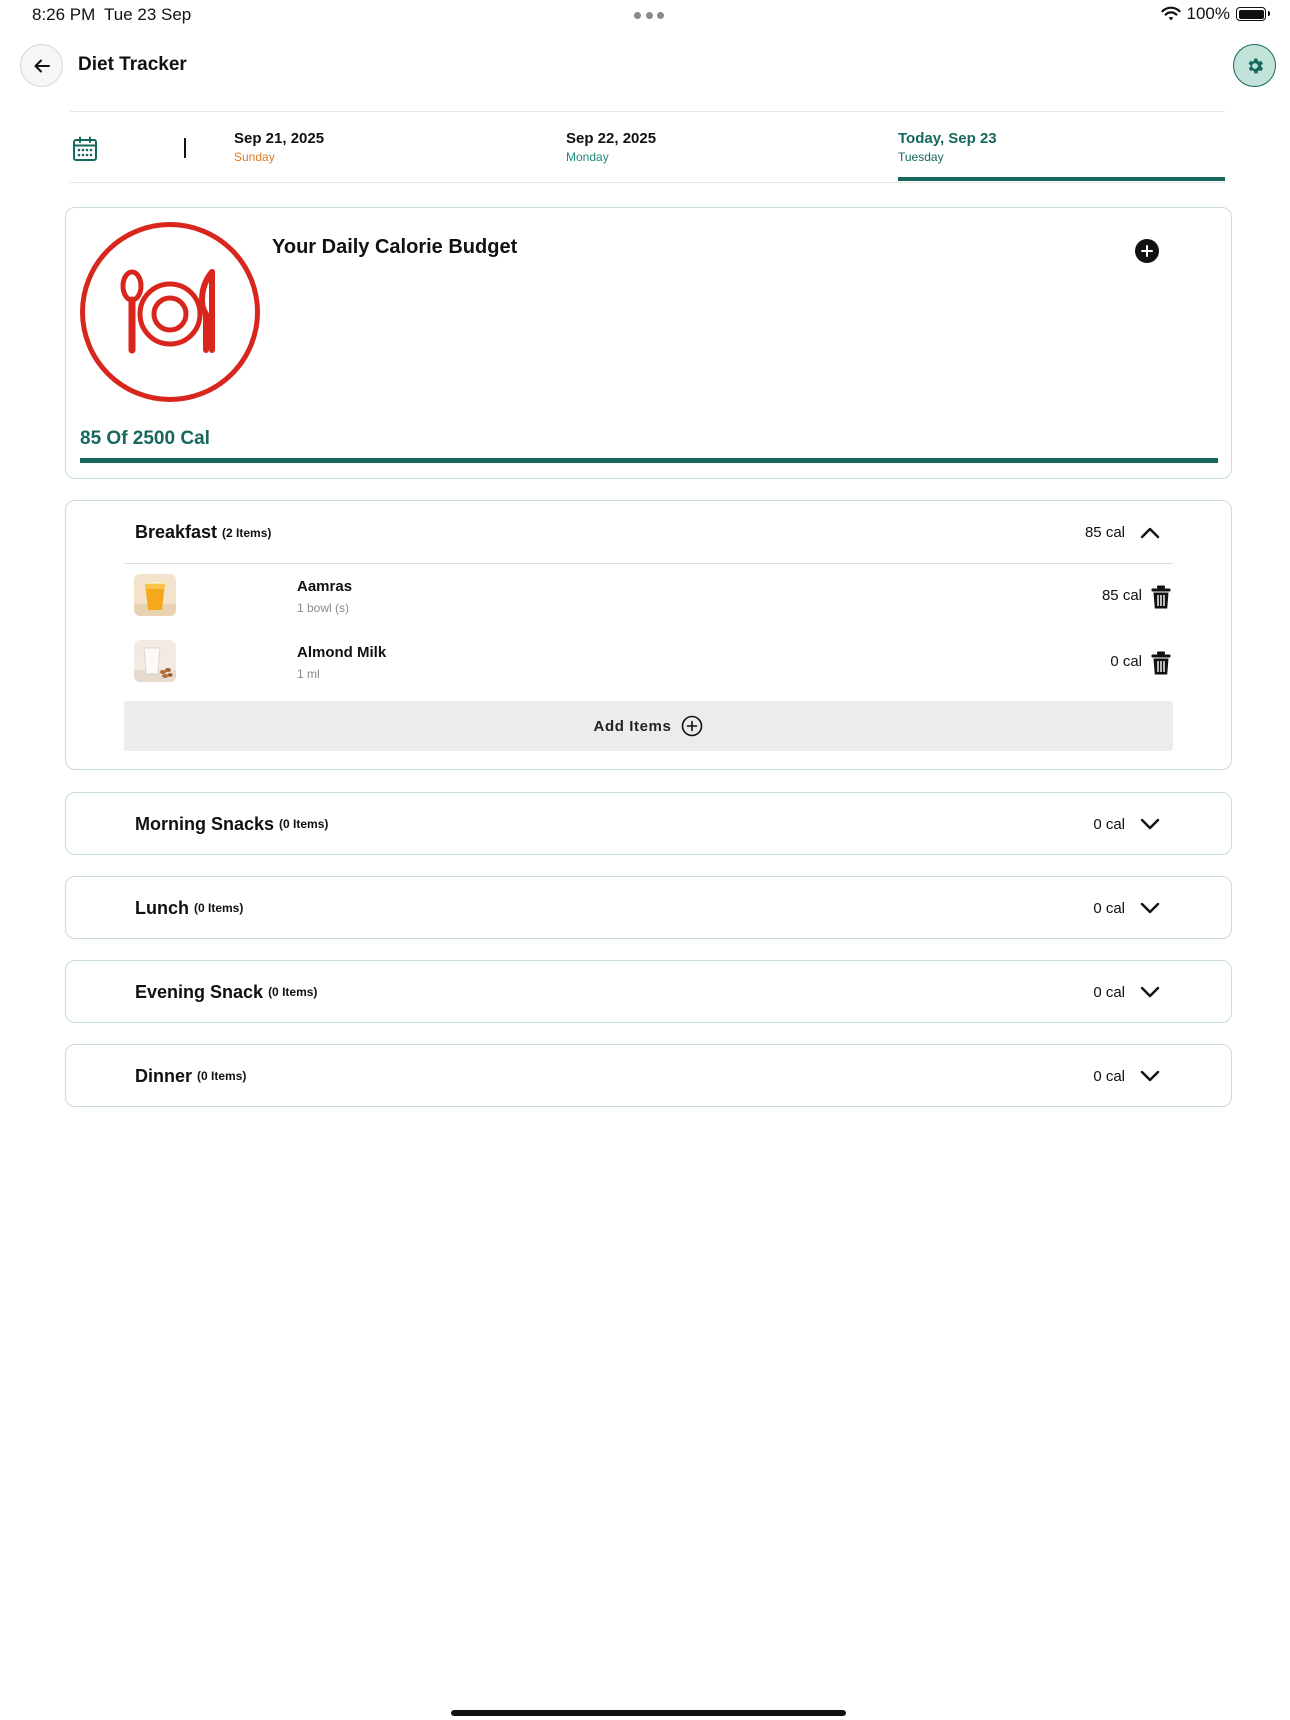 The height and width of the screenshot is (1720, 1290). What do you see at coordinates (199, 991) in the screenshot?
I see `meal-name: Evening Snack` at bounding box center [199, 991].